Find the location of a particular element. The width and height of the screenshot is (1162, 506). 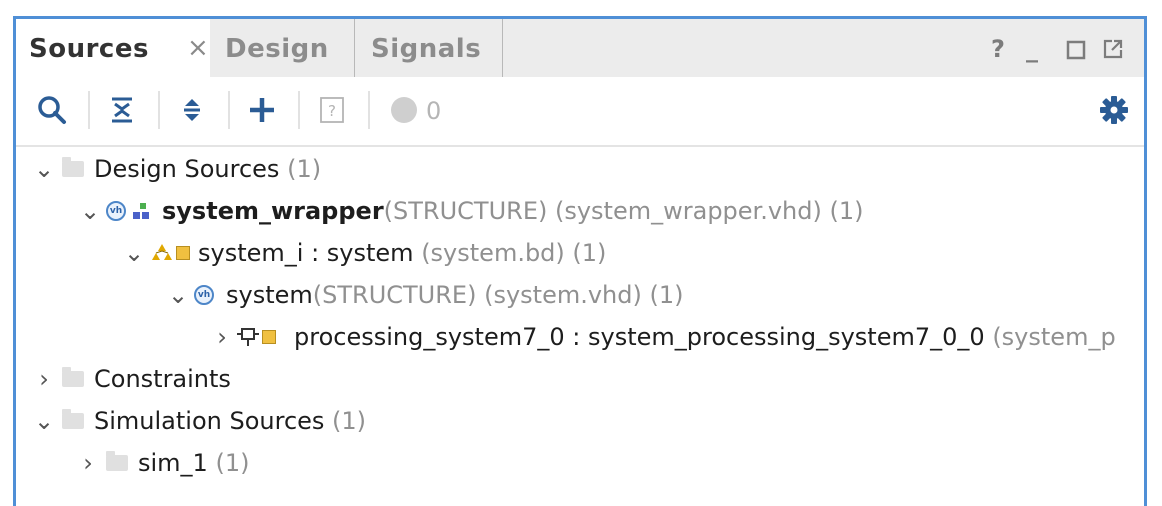

tree-node-system: ⌄ vh system (STRUCTURE) (system.vhd) (1) is located at coordinates (426, 295).